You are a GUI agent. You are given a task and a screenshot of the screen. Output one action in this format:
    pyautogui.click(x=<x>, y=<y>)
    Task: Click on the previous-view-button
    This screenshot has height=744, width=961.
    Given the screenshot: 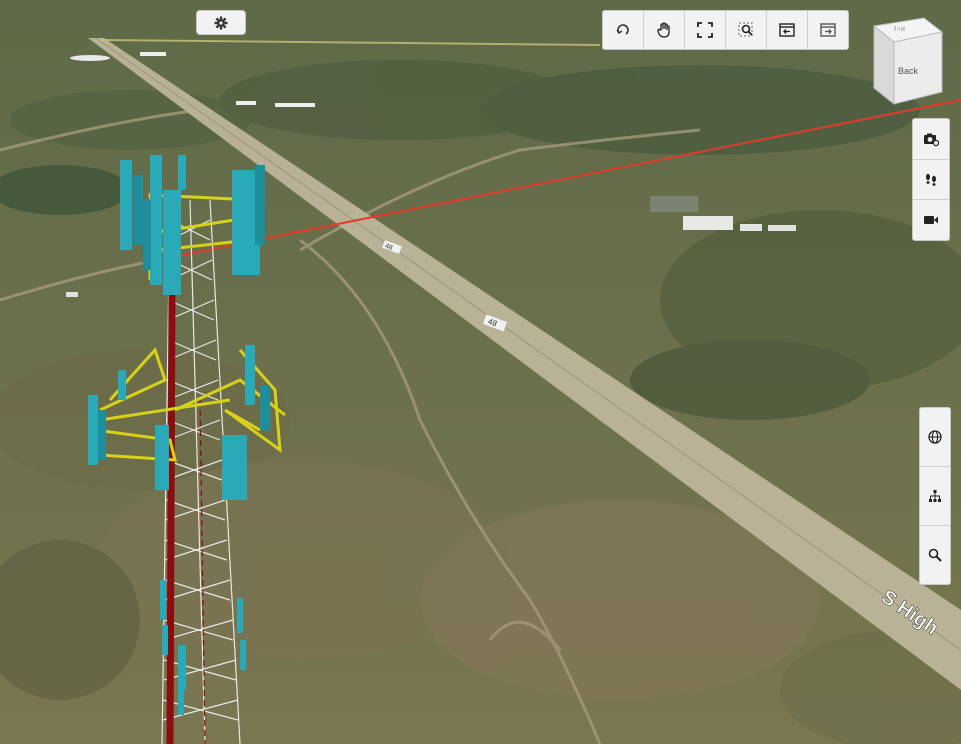 What is the action you would take?
    pyautogui.click(x=787, y=30)
    